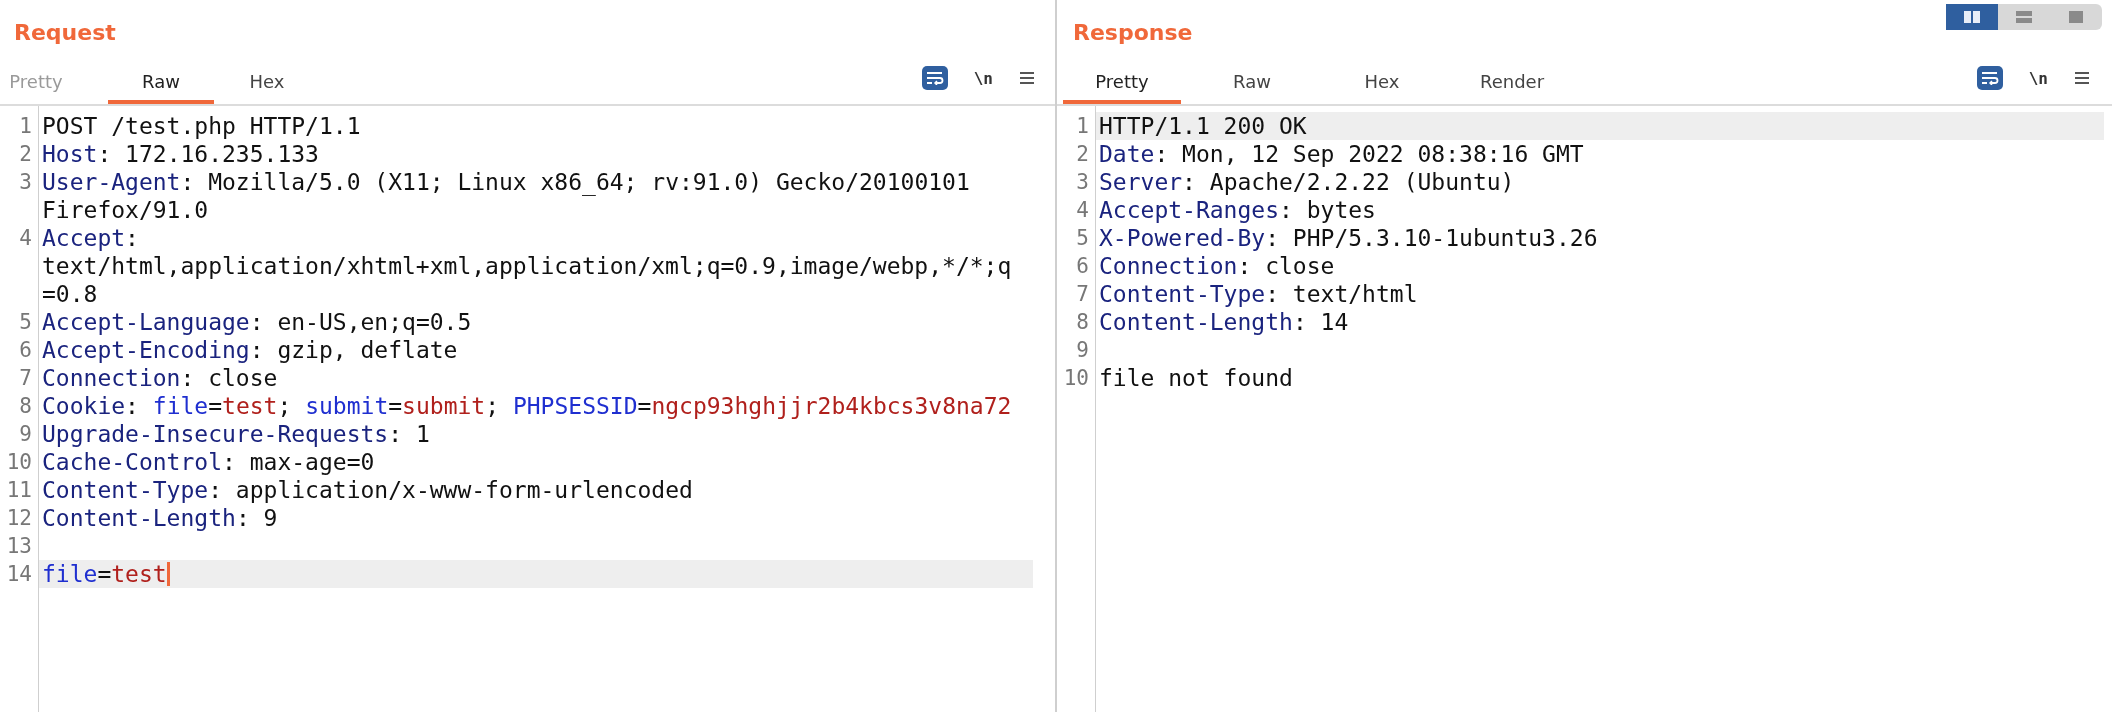 This screenshot has height=712, width=2112. What do you see at coordinates (1341, 154) in the screenshot?
I see `code-line: Date: Mon, 12 Sep 2022 08:38:16 GMT` at bounding box center [1341, 154].